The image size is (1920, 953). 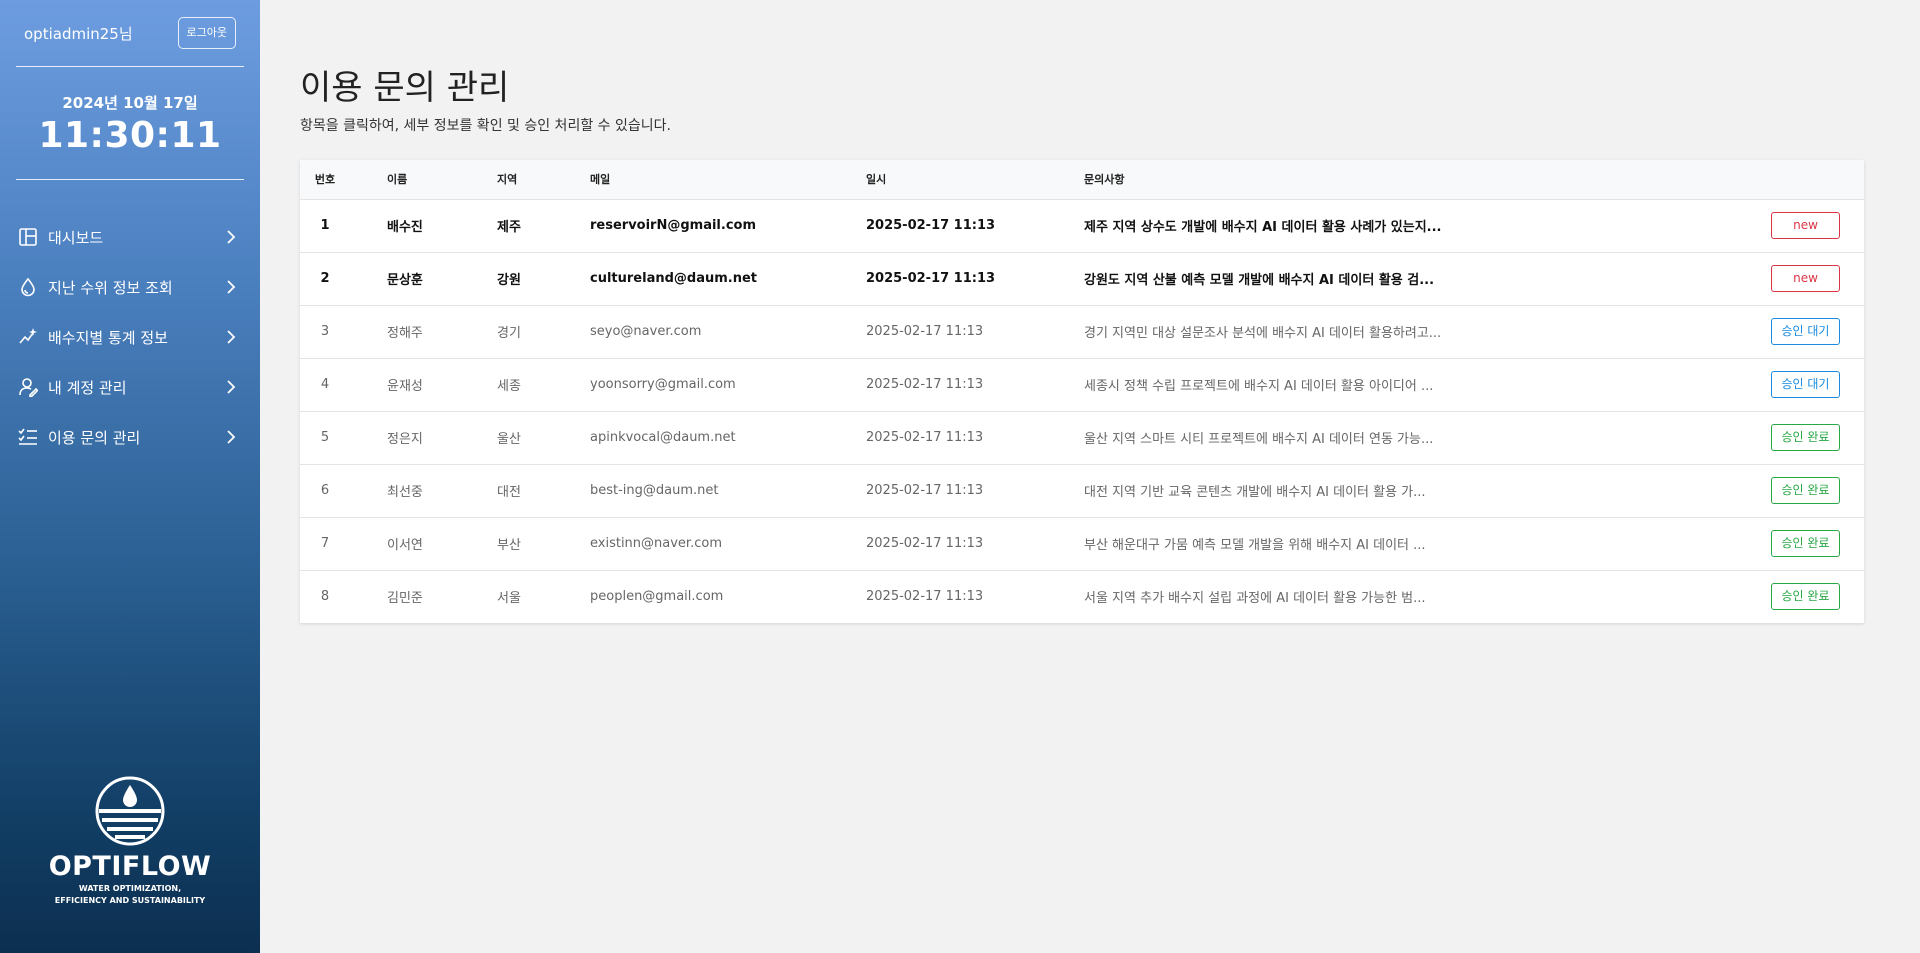 What do you see at coordinates (405, 439) in the screenshot?
I see `row-name: 정은지` at bounding box center [405, 439].